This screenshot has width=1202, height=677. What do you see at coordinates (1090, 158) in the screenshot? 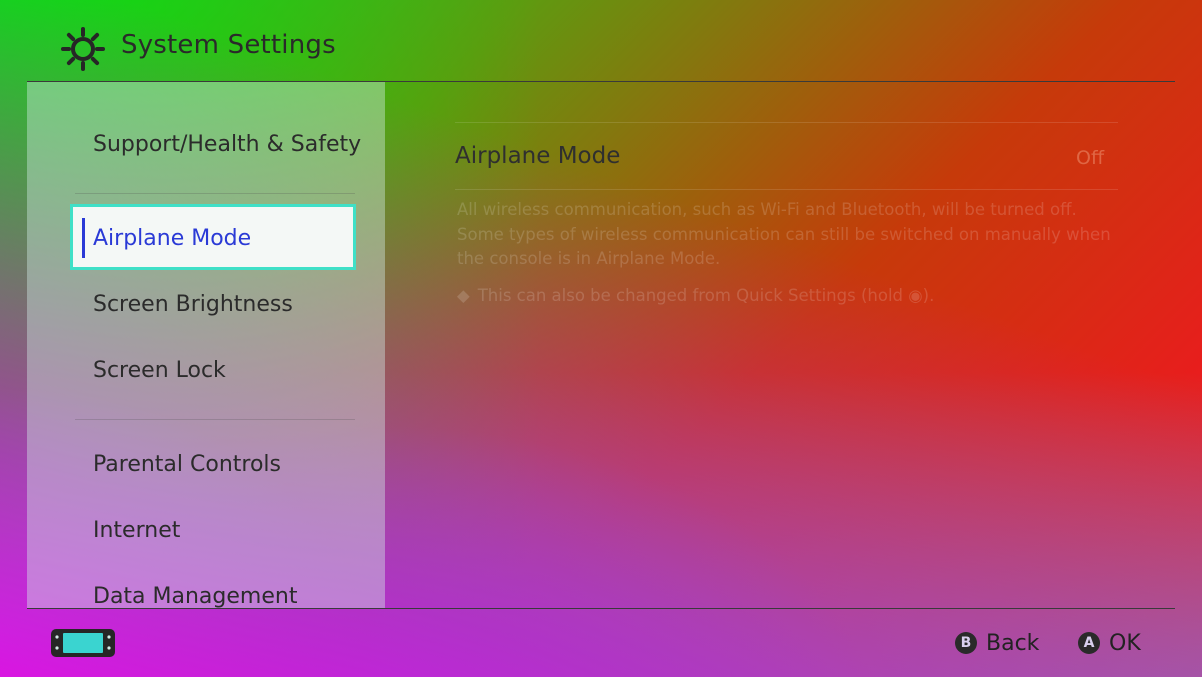
I see `setting-value: Off` at bounding box center [1090, 158].